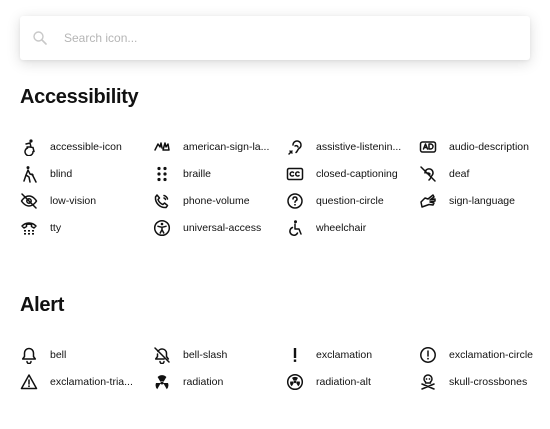 Image resolution: width=550 pixels, height=429 pixels. Describe the element at coordinates (86, 228) in the screenshot. I see `icon-item-tty: tty` at that location.